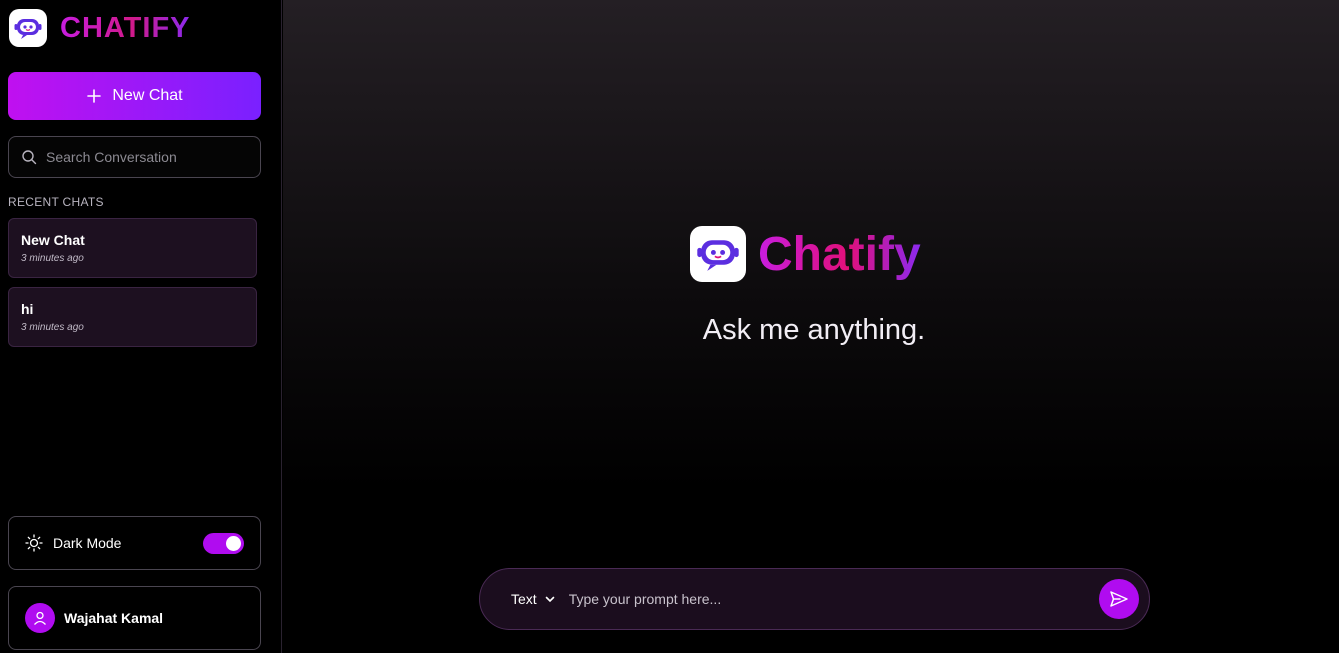 The image size is (1339, 653). What do you see at coordinates (233, 543) in the screenshot?
I see `toggle-knob` at bounding box center [233, 543].